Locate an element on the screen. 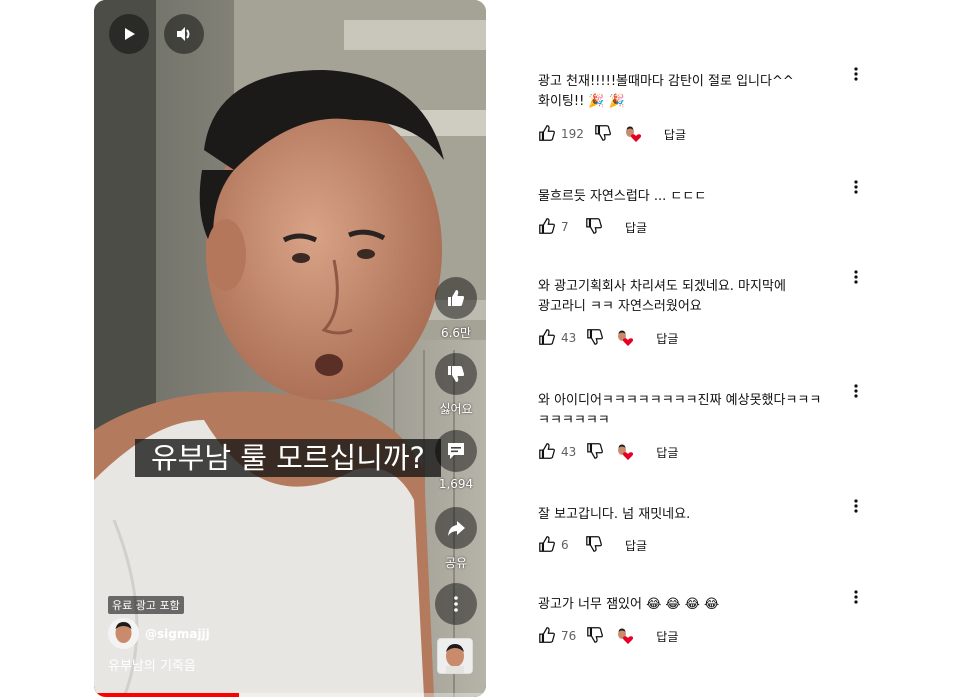 This screenshot has width=966, height=697. comment-actions: 192 답글 is located at coordinates (612, 134).